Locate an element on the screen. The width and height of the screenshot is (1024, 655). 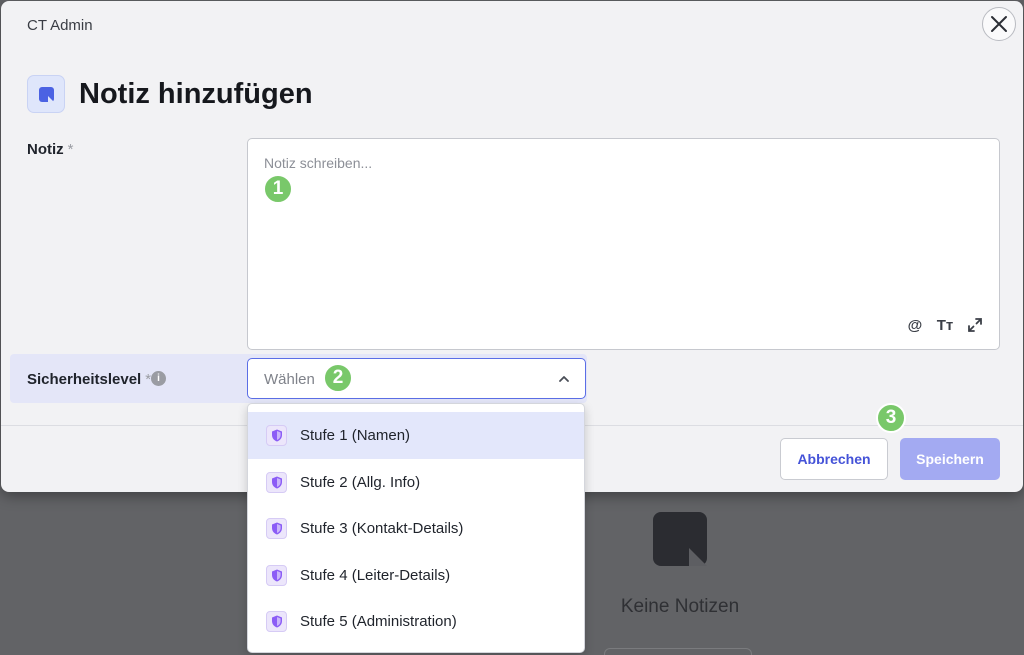
text-format-button: Tт is located at coordinates (945, 325).